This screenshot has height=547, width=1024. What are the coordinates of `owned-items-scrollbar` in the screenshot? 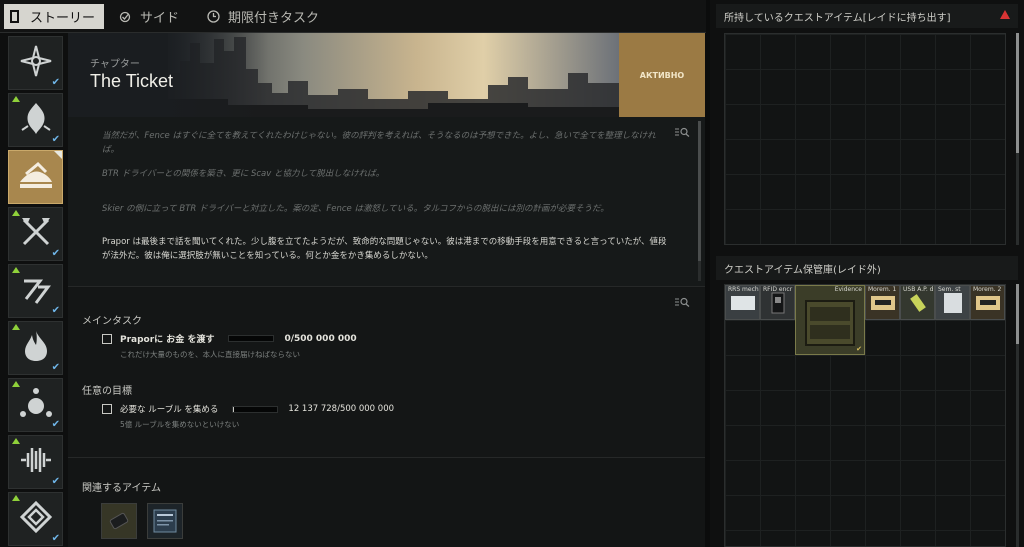 It's located at (1017, 139).